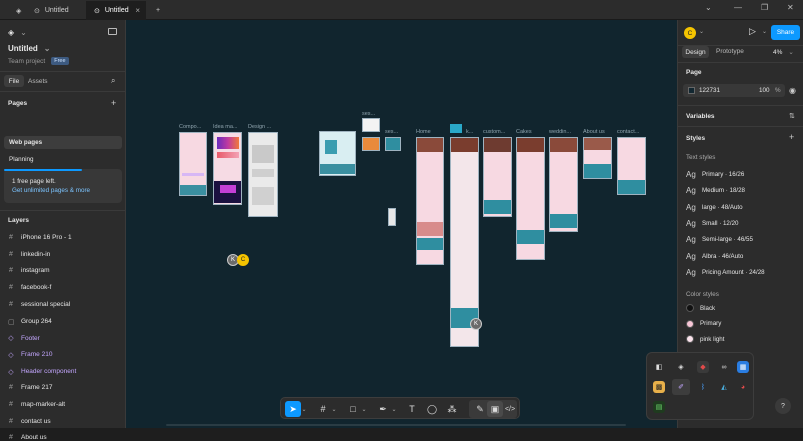 The width and height of the screenshot is (803, 441). I want to click on plugin-icon: ▤, so click(659, 407).